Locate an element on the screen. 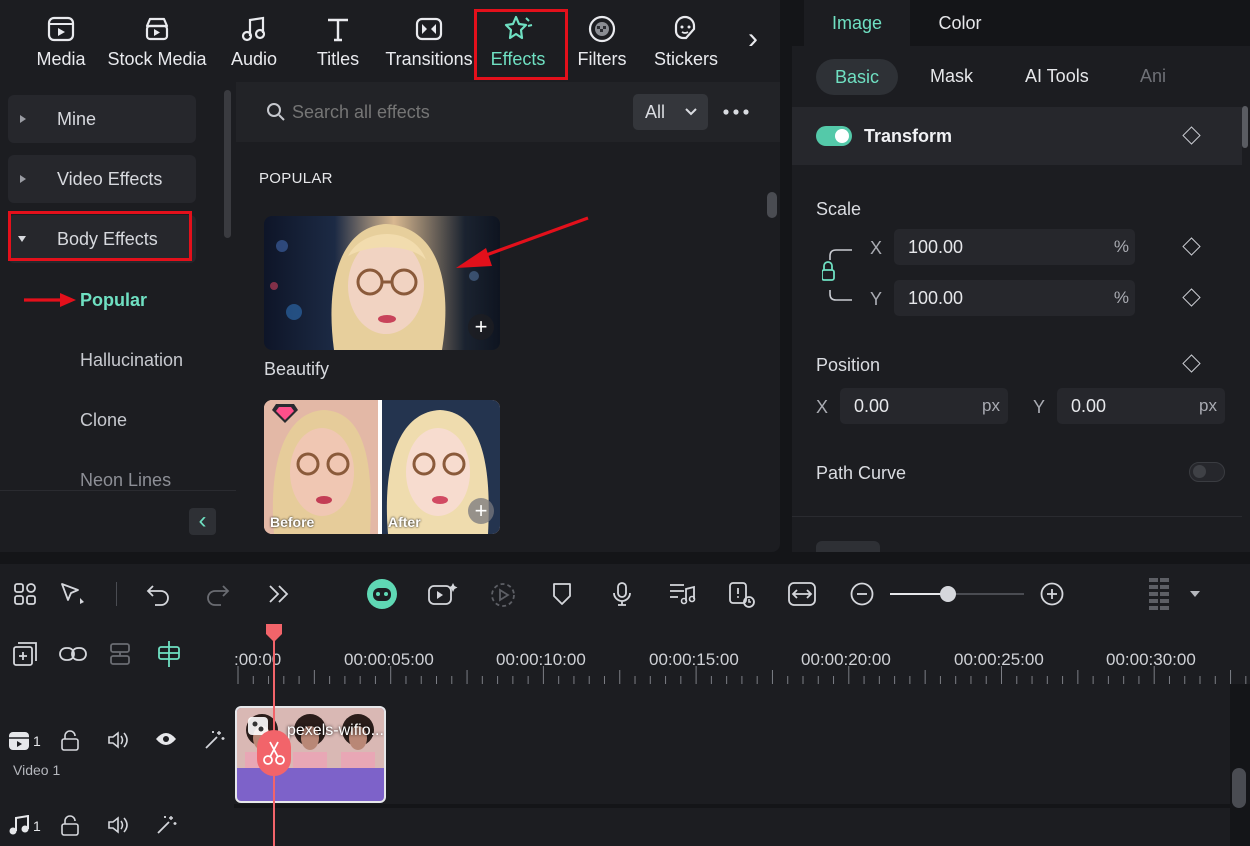  tab-label: Filters is located at coordinates (602, 59).